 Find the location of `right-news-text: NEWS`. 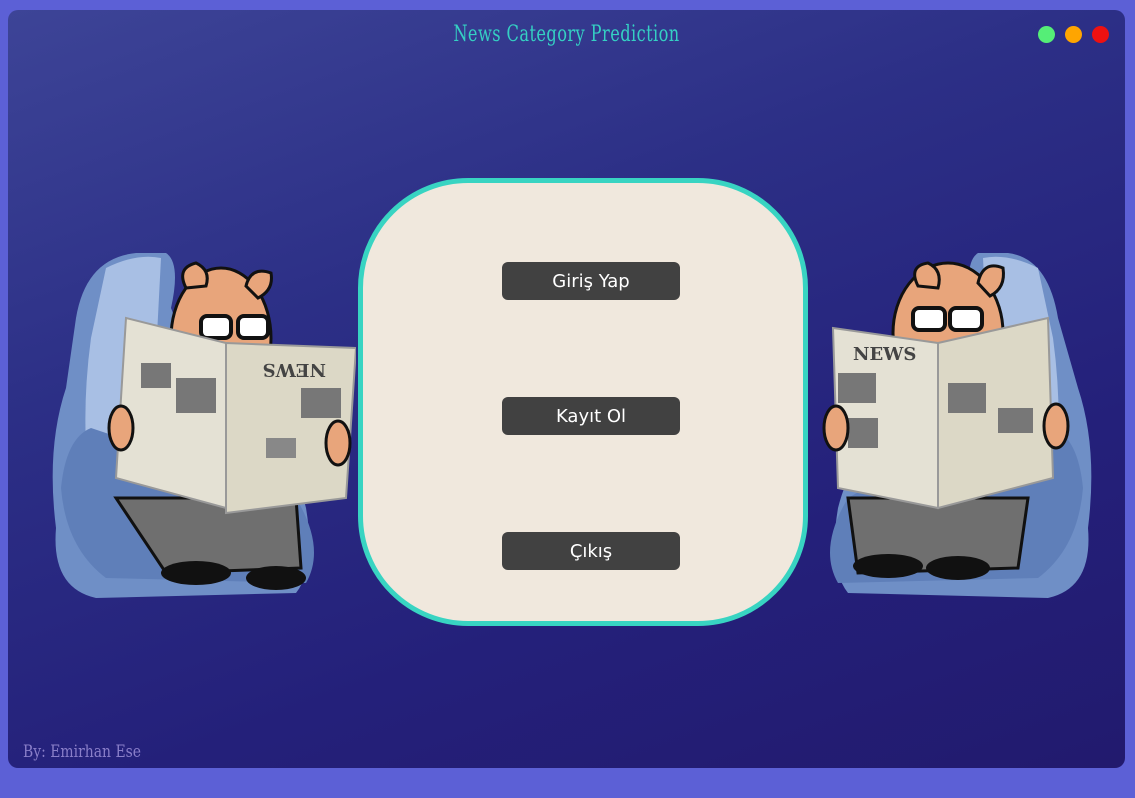

right-news-text: NEWS is located at coordinates (884, 354).